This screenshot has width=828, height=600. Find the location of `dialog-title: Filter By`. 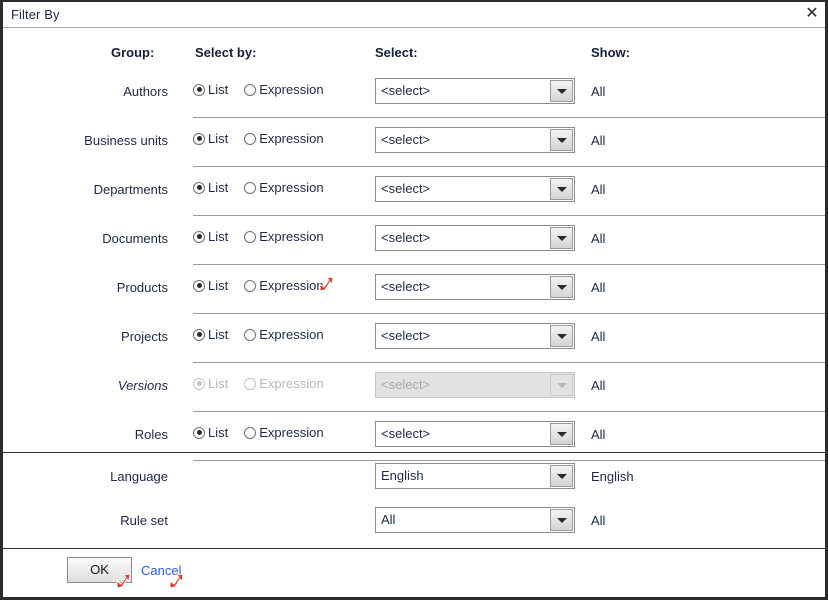

dialog-title: Filter By is located at coordinates (35, 14).